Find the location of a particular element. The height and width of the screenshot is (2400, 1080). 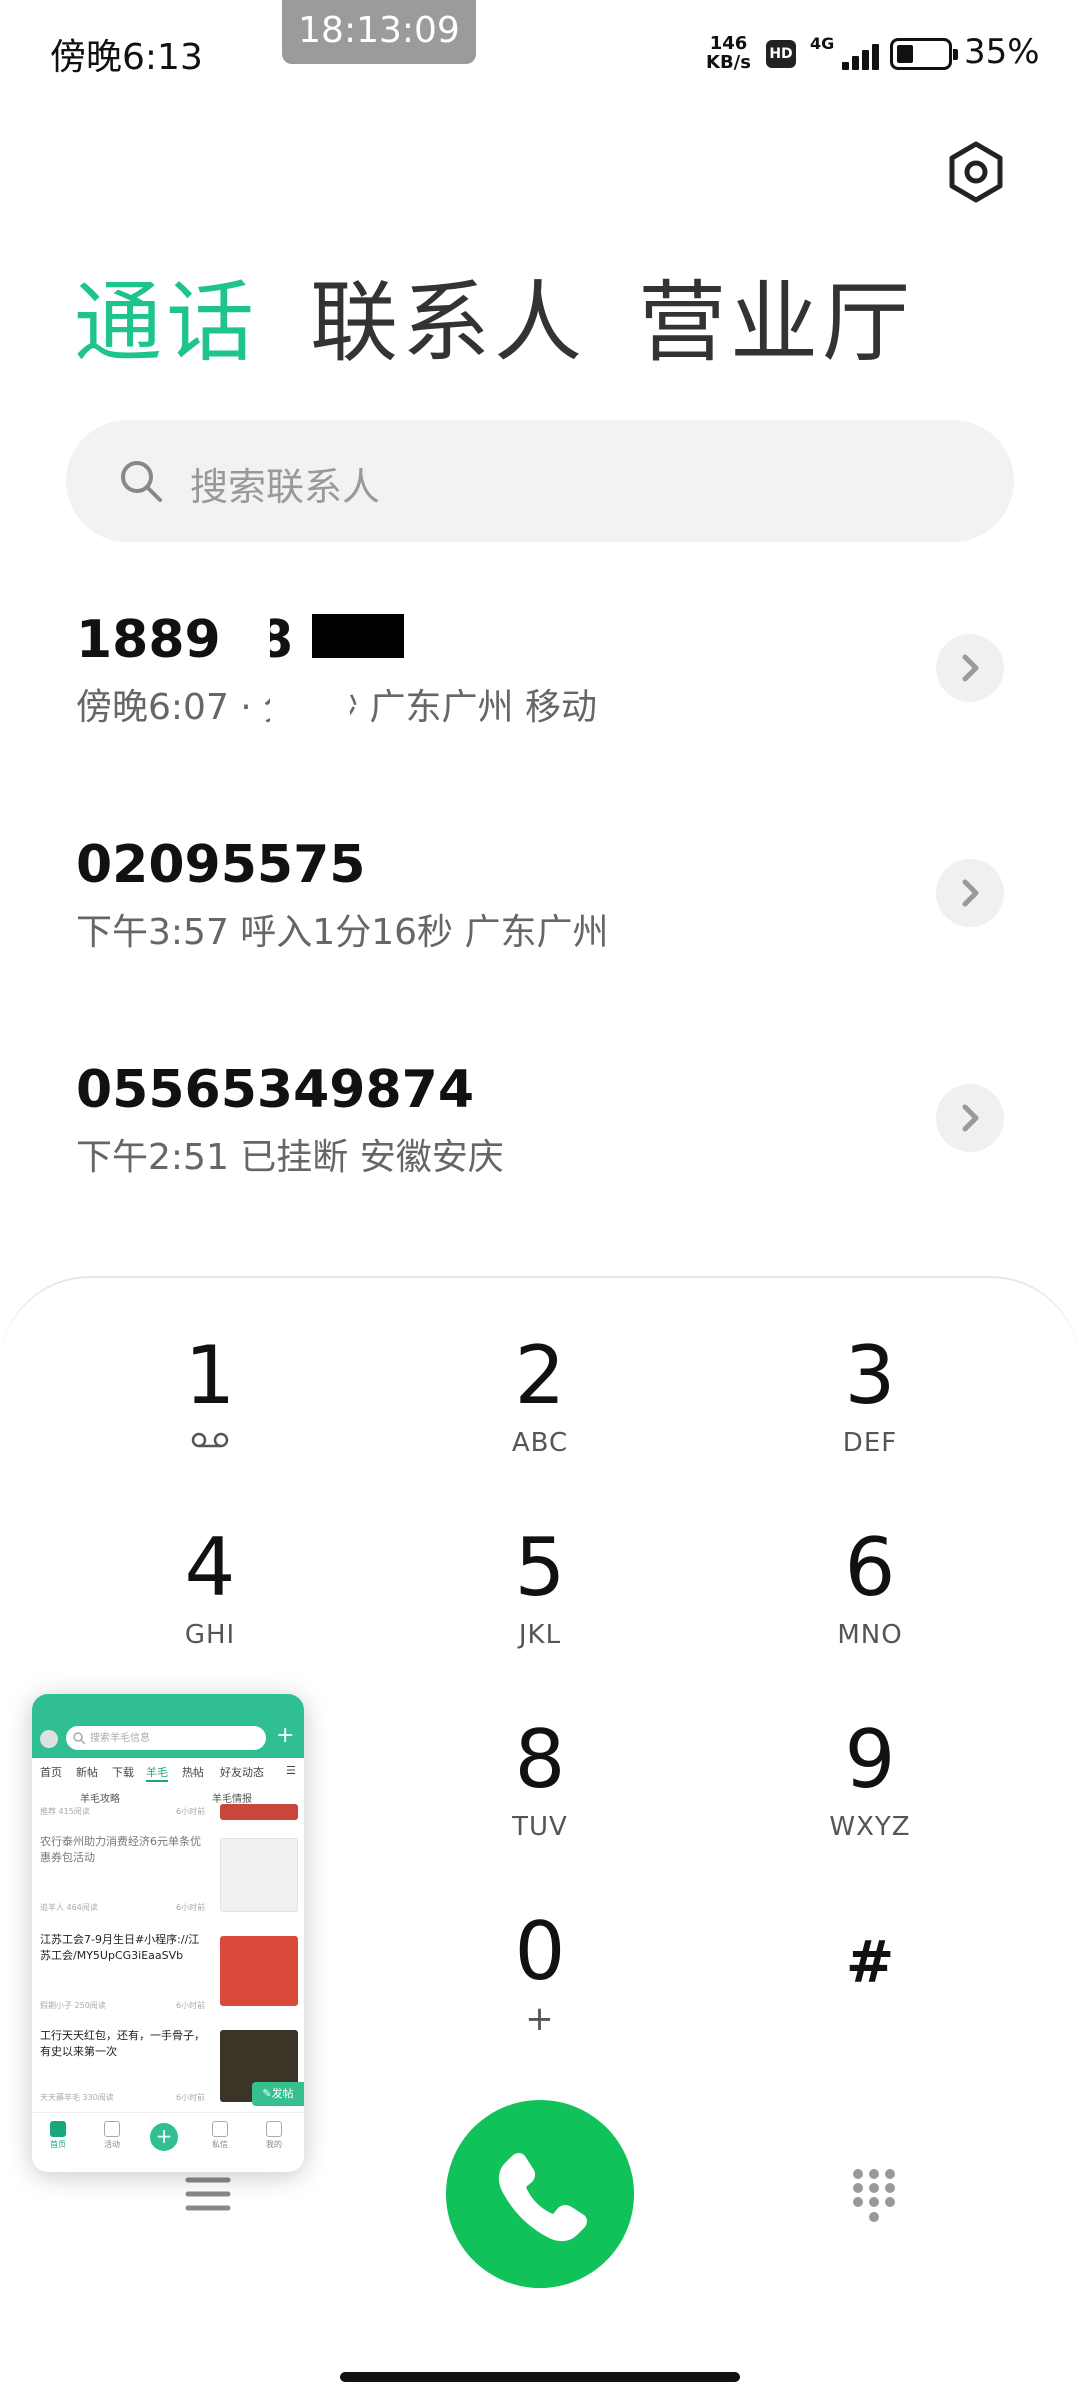

floating-nav-item: 新帖 is located at coordinates (87, 1772).